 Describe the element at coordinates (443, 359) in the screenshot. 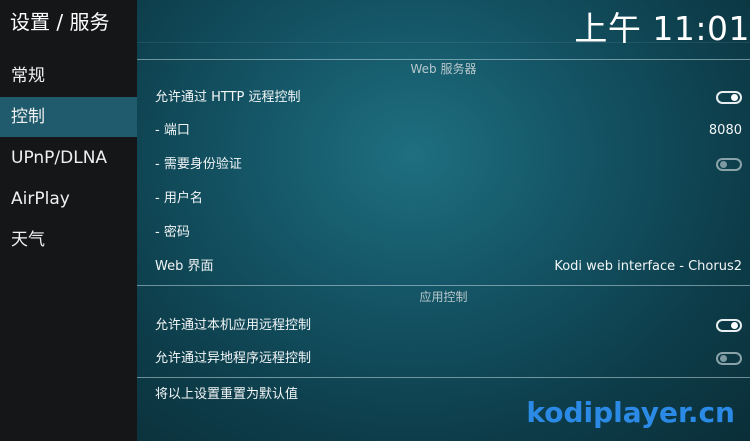

I see `setting-row-remote-app-control: 允许通过异地程序远程控制` at that location.